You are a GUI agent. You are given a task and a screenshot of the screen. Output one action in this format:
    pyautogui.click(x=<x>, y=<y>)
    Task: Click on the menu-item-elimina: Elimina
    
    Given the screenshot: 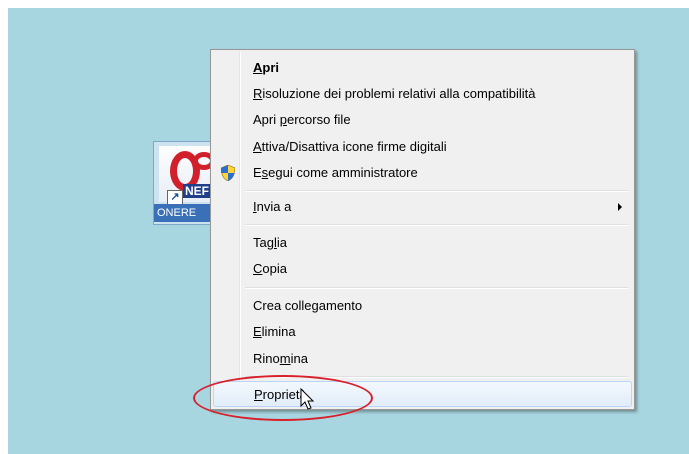 What is the action you would take?
    pyautogui.click(x=422, y=332)
    